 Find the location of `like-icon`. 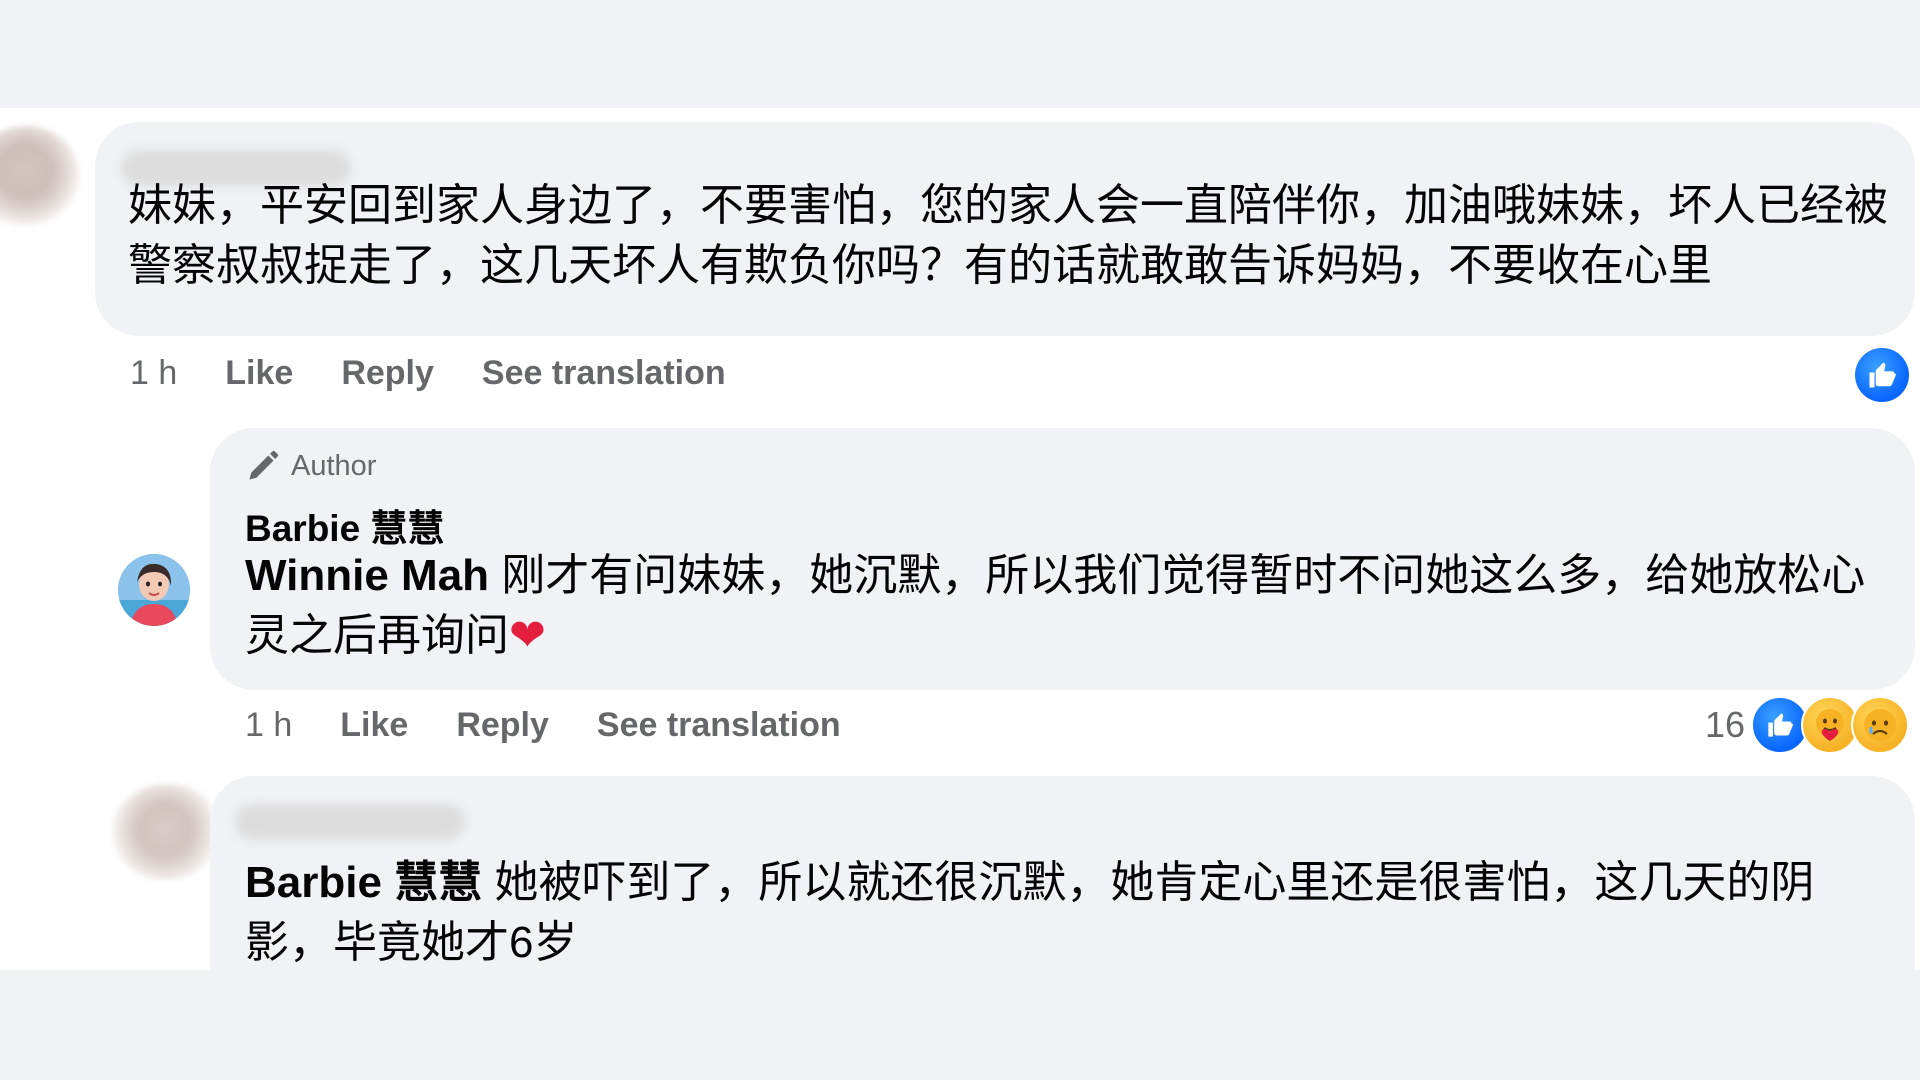

like-icon is located at coordinates (1882, 375).